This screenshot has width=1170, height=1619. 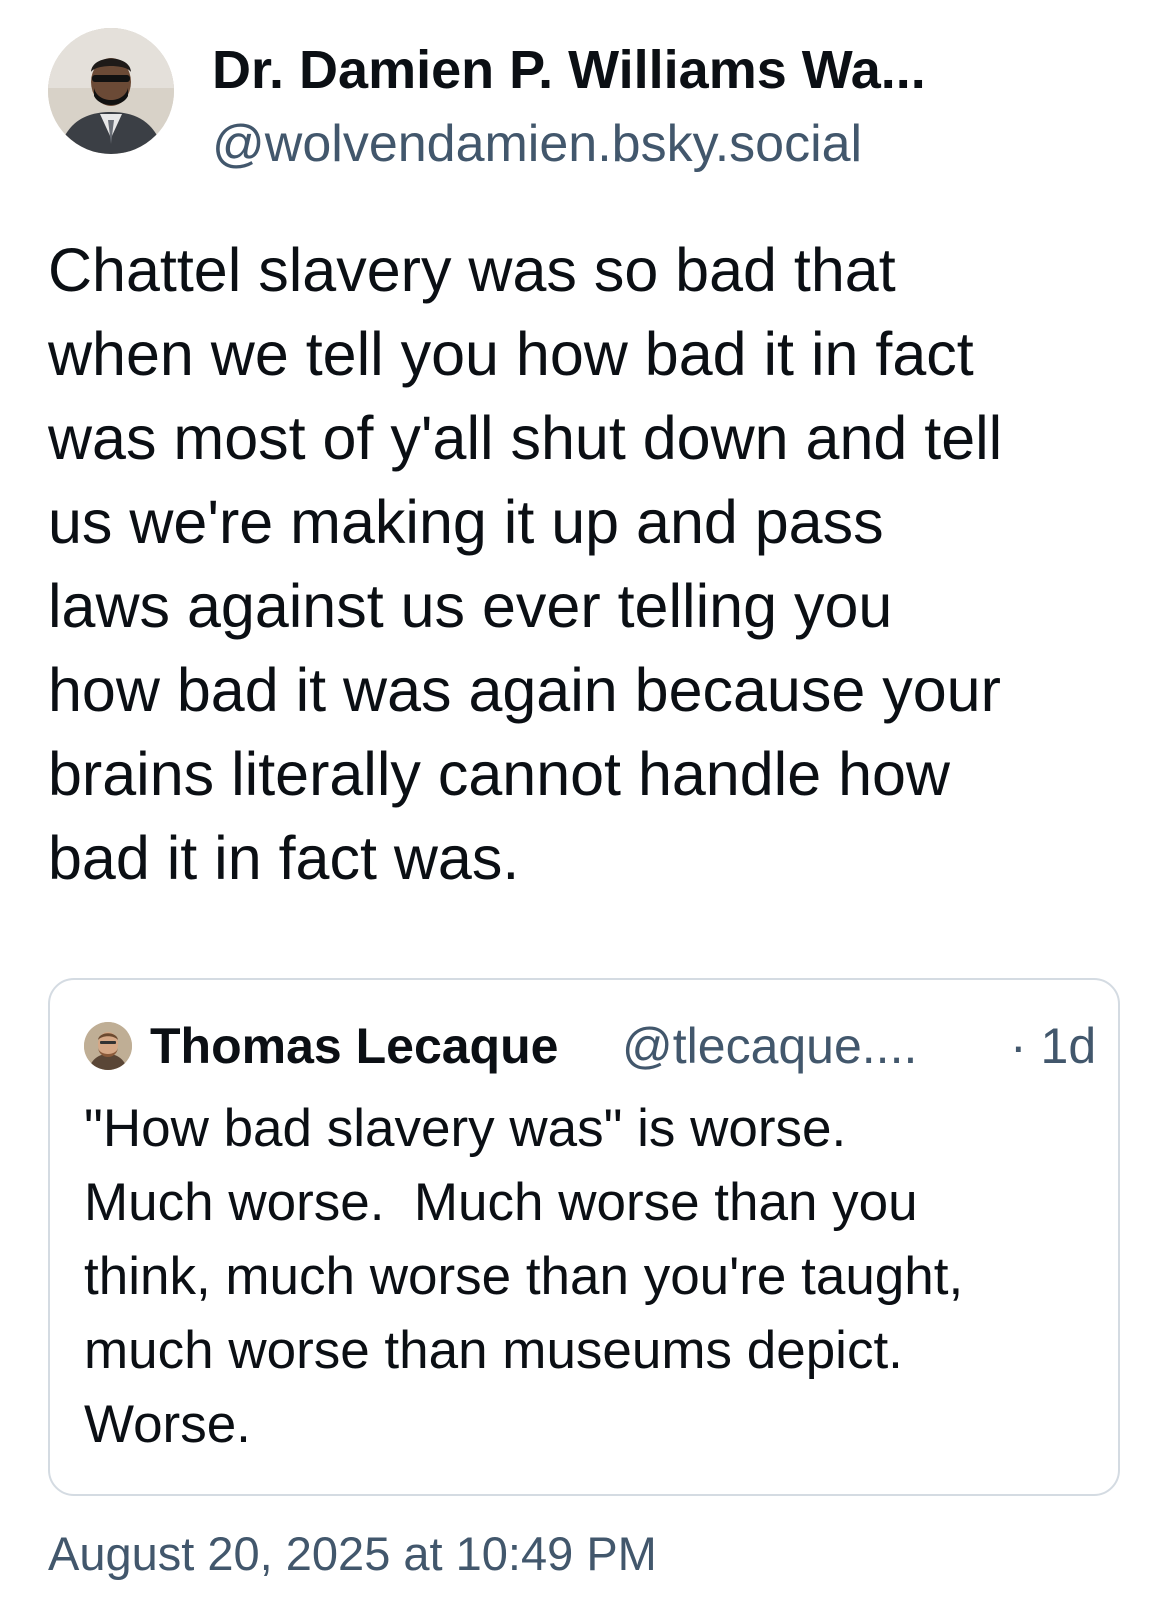 I want to click on post-text-line: when we tell you how bad it in fact, so click(x=511, y=354).